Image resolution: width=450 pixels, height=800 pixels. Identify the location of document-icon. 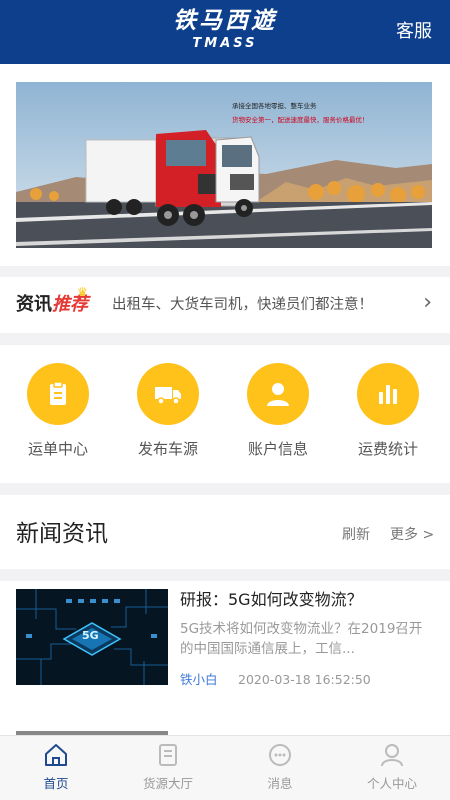
(168, 755).